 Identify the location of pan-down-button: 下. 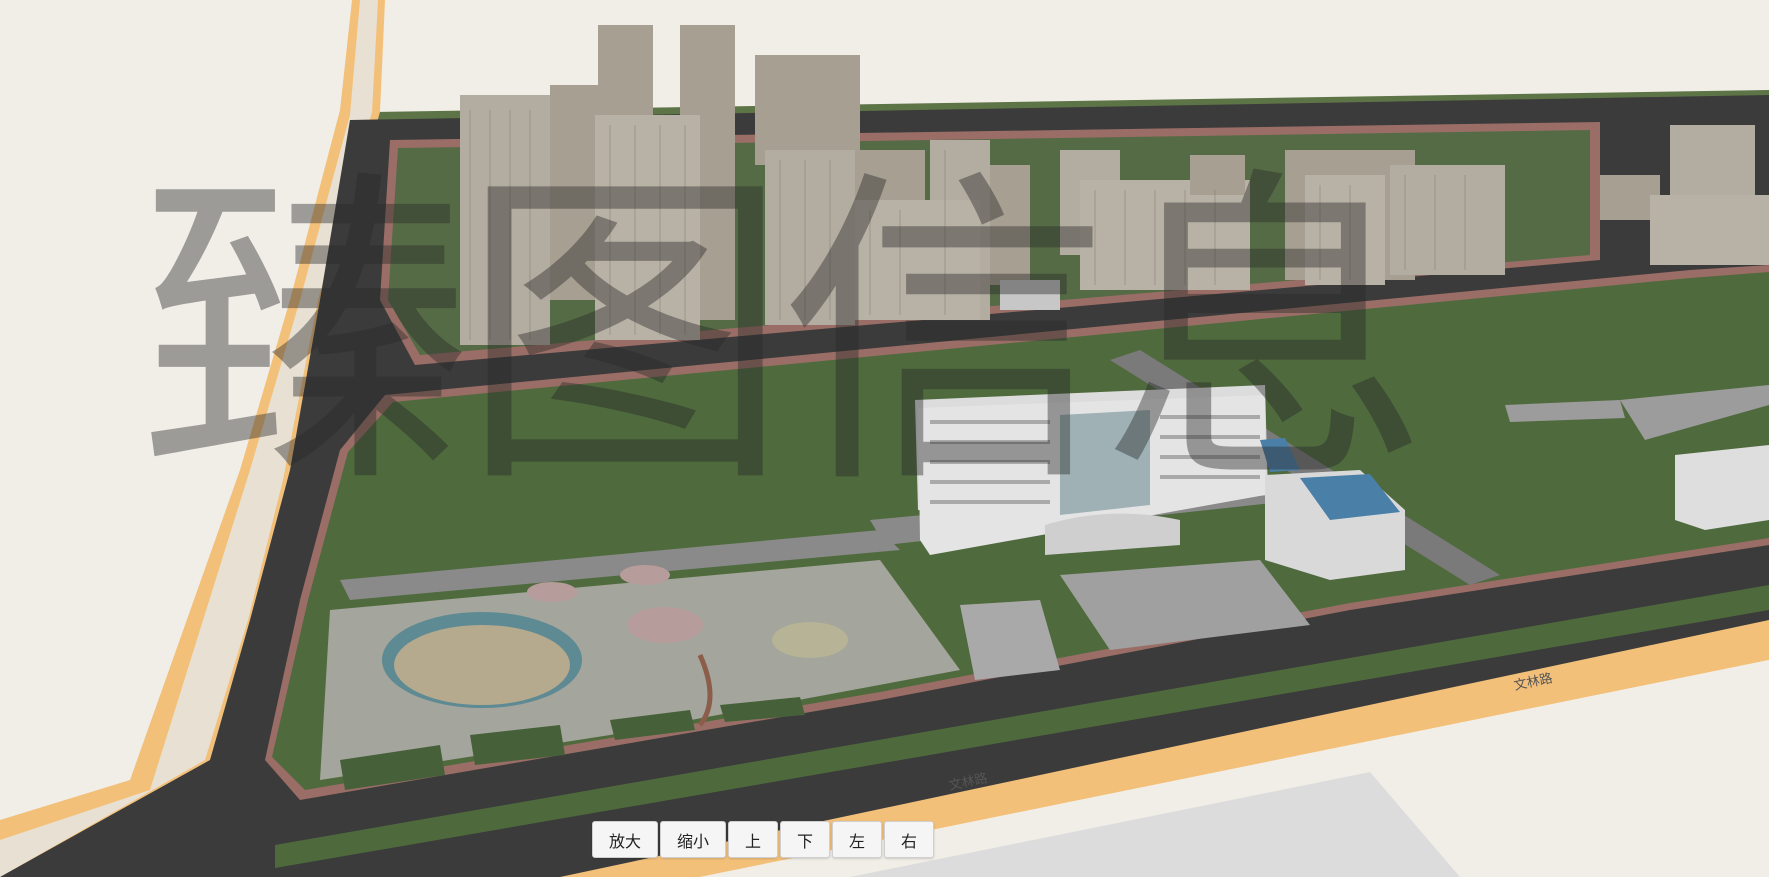
(805, 839).